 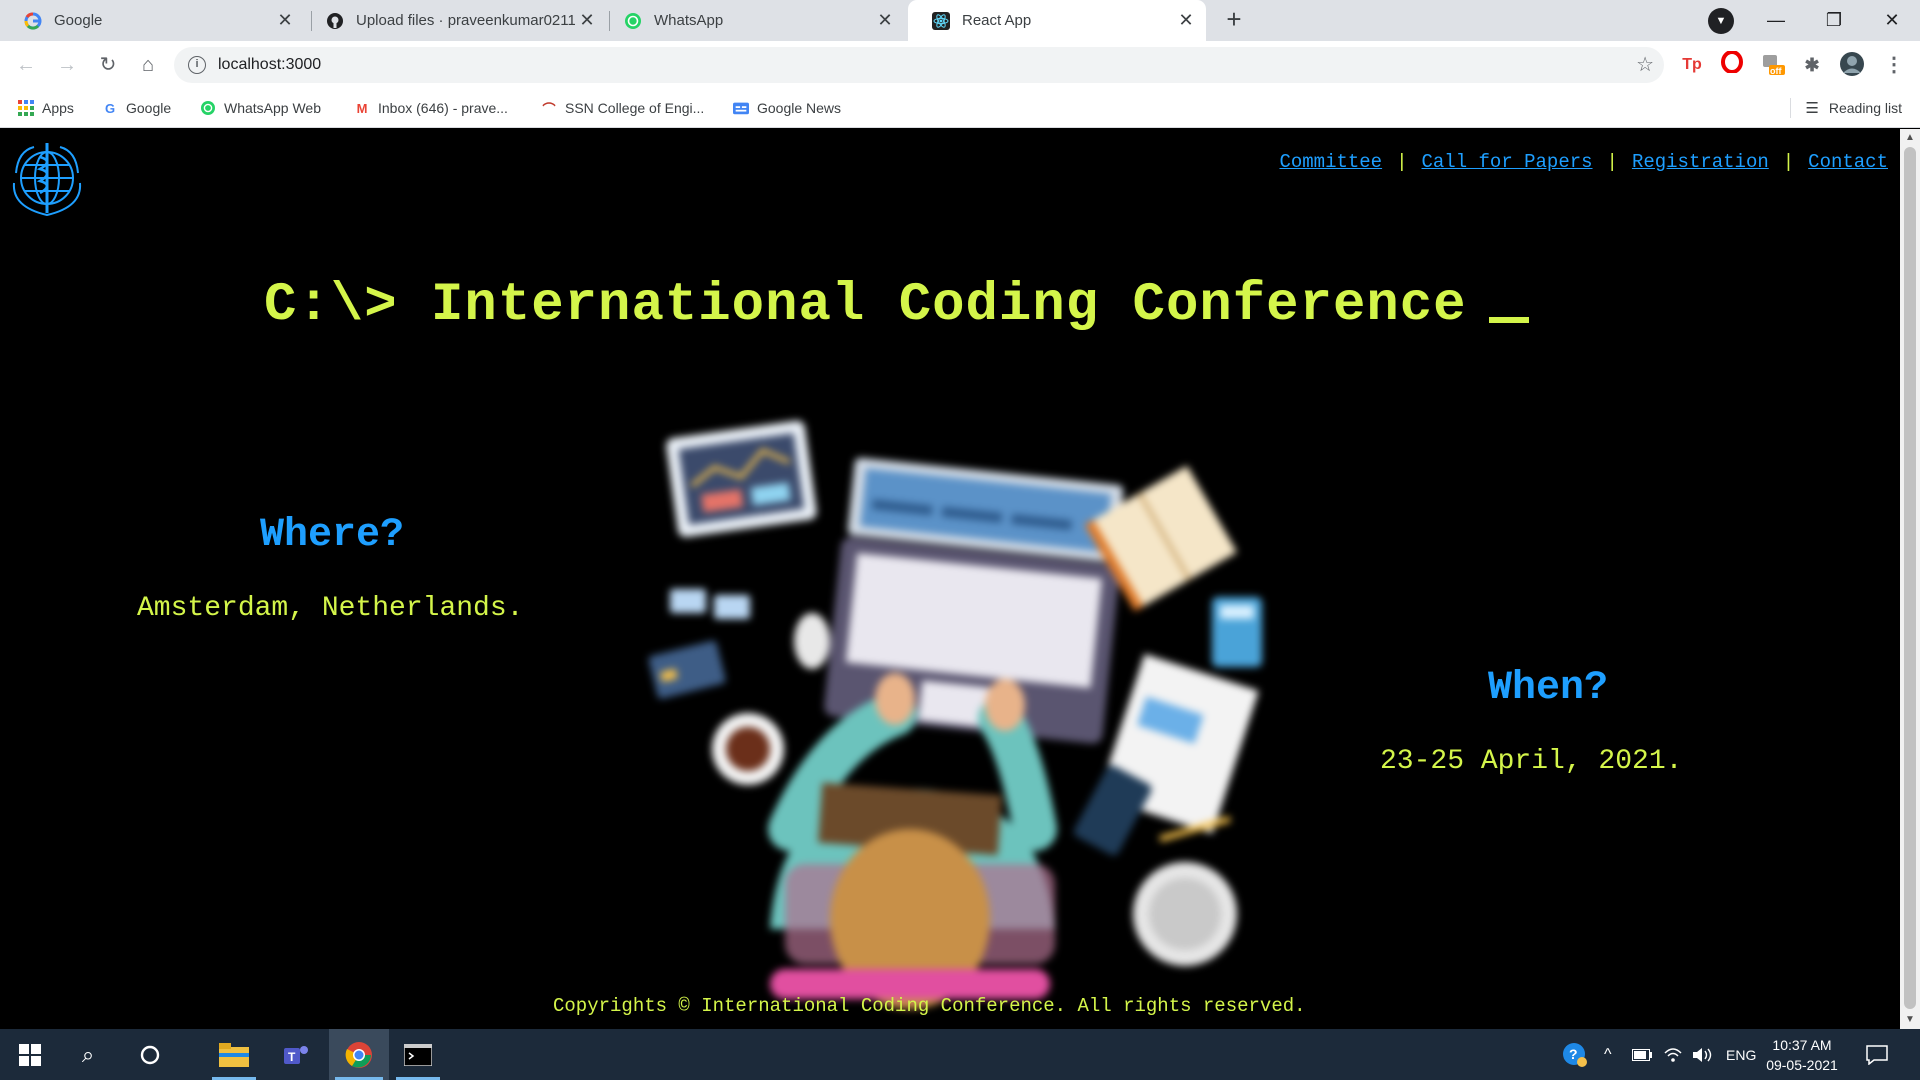 What do you see at coordinates (1234, 20) in the screenshot?
I see `new-tab-button: +` at bounding box center [1234, 20].